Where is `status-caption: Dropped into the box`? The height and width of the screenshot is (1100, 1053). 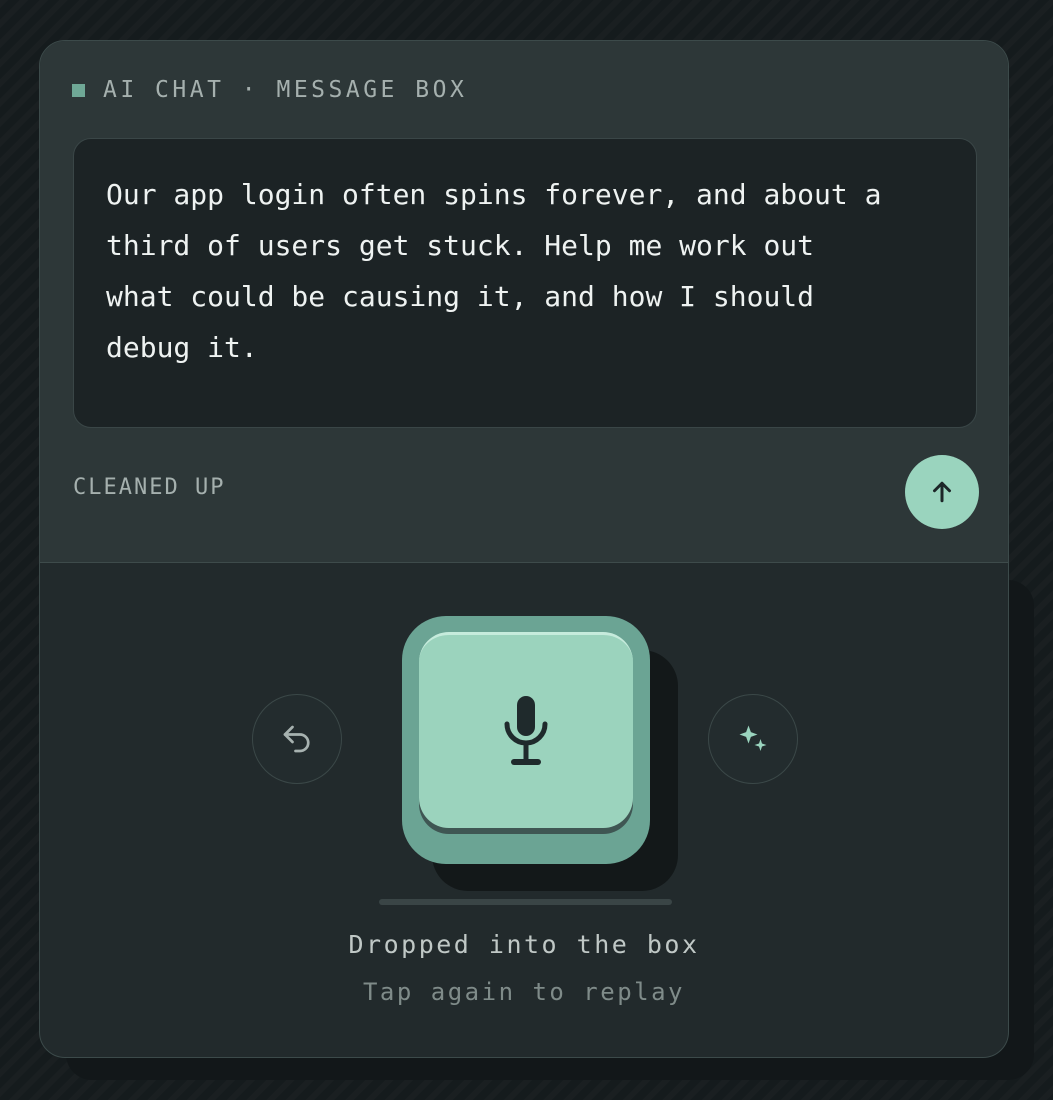 status-caption: Dropped into the box is located at coordinates (524, 944).